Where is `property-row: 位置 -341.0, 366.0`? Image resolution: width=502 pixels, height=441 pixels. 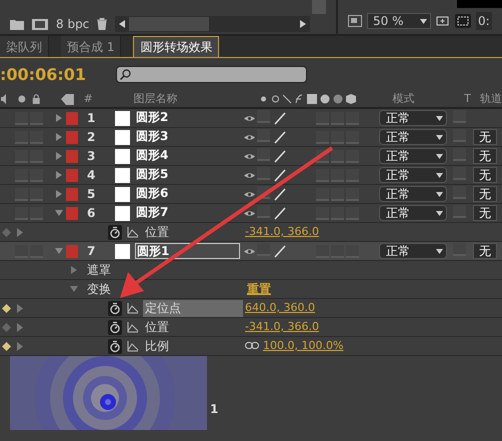 property-row: 位置 -341.0, 366.0 is located at coordinates (251, 327).